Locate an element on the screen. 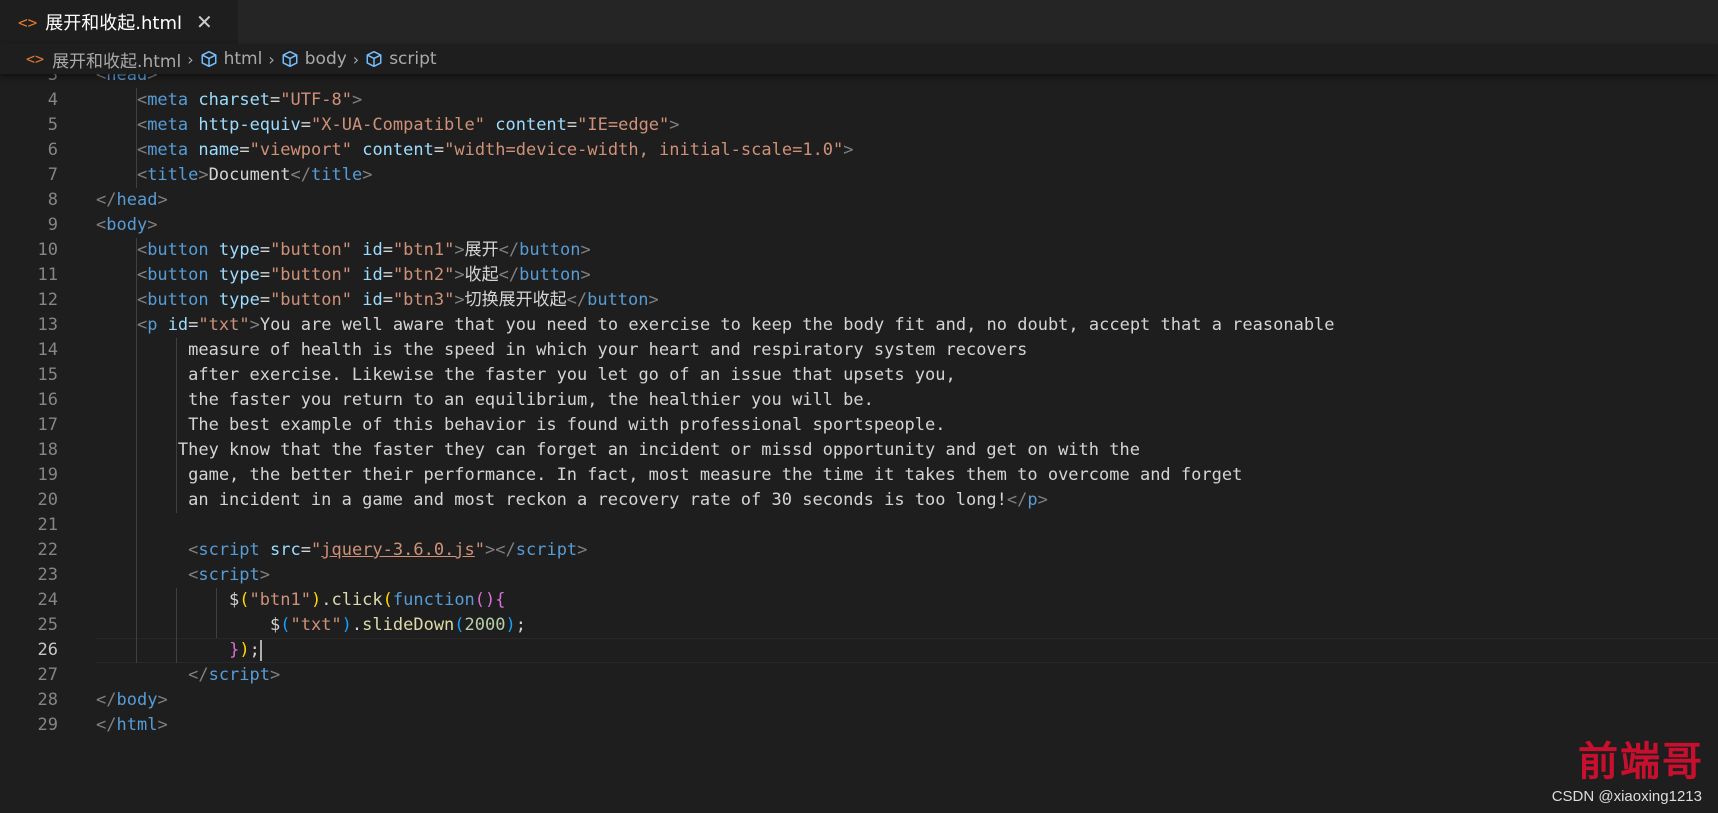 This screenshot has height=813, width=1718. symbol-cube-icon is located at coordinates (290, 59).